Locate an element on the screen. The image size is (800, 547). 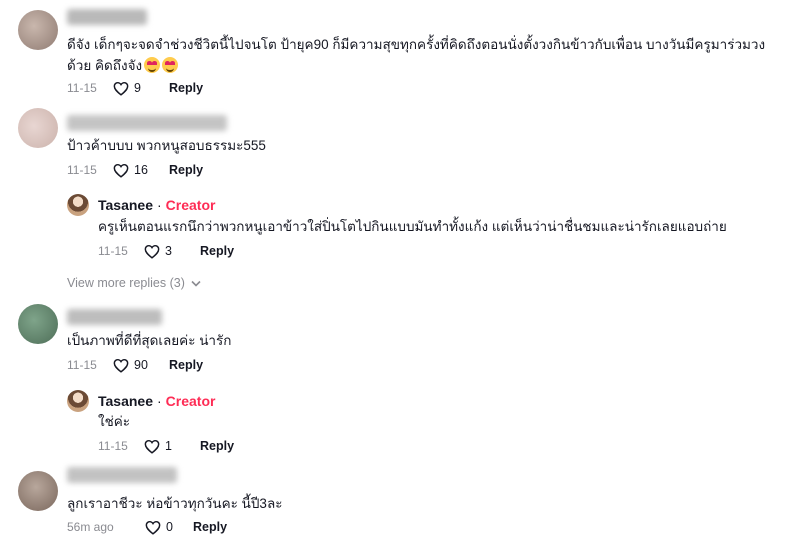
like-button: 9 is located at coordinates (138, 88).